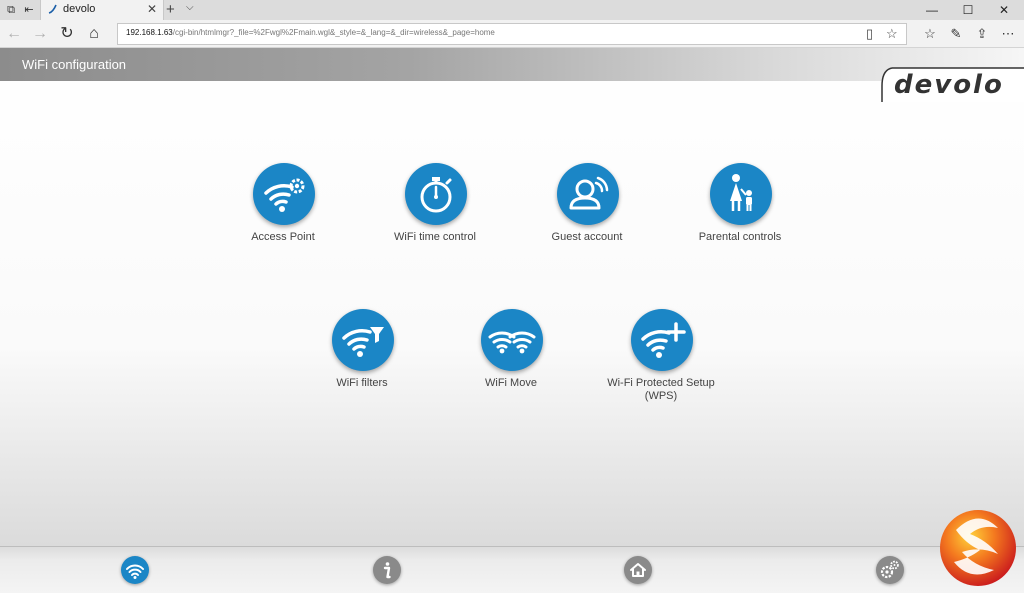 This screenshot has width=1024, height=593. I want to click on tile-parental-controls: Parental controls, so click(740, 223).